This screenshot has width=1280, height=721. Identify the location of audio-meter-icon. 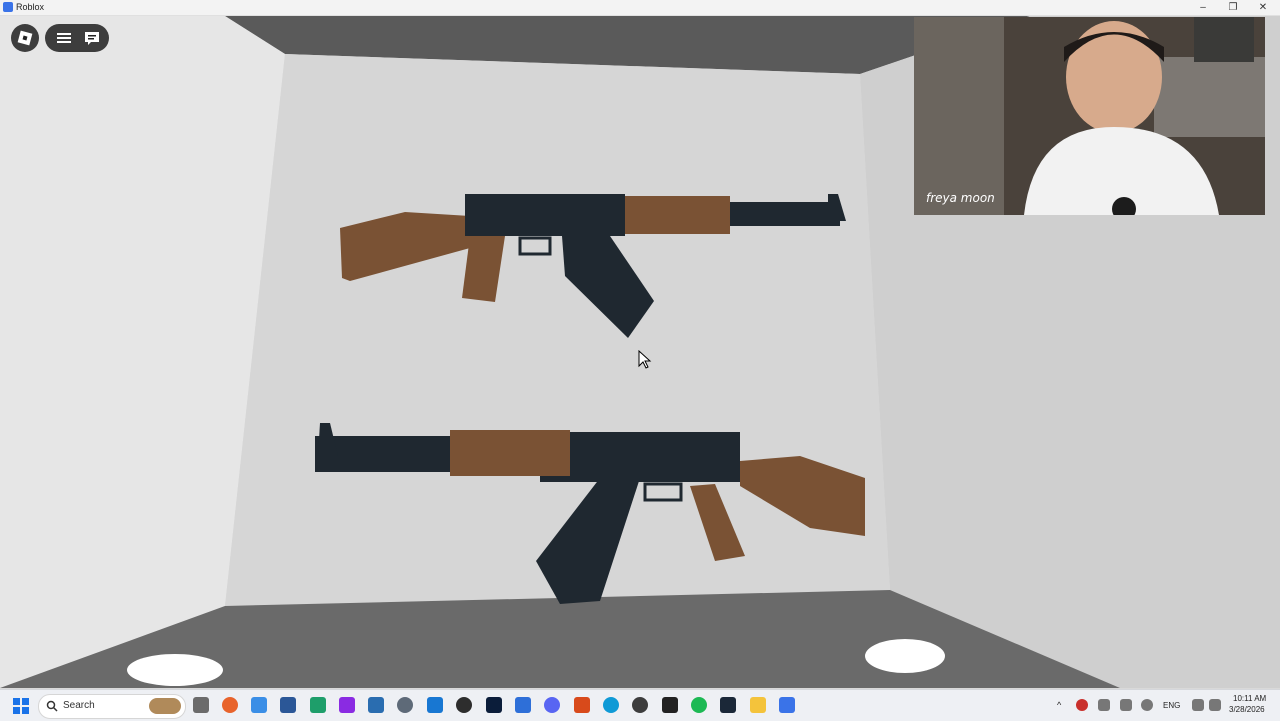
(670, 705).